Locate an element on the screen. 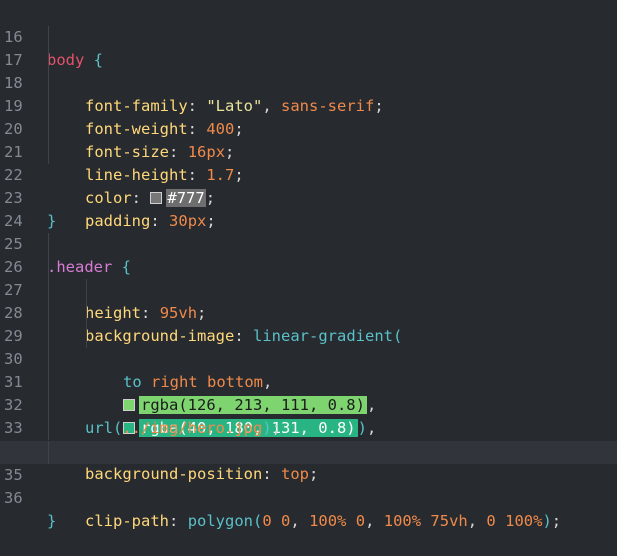 This screenshot has width=617, height=556. semicolon: ; is located at coordinates (556, 521).